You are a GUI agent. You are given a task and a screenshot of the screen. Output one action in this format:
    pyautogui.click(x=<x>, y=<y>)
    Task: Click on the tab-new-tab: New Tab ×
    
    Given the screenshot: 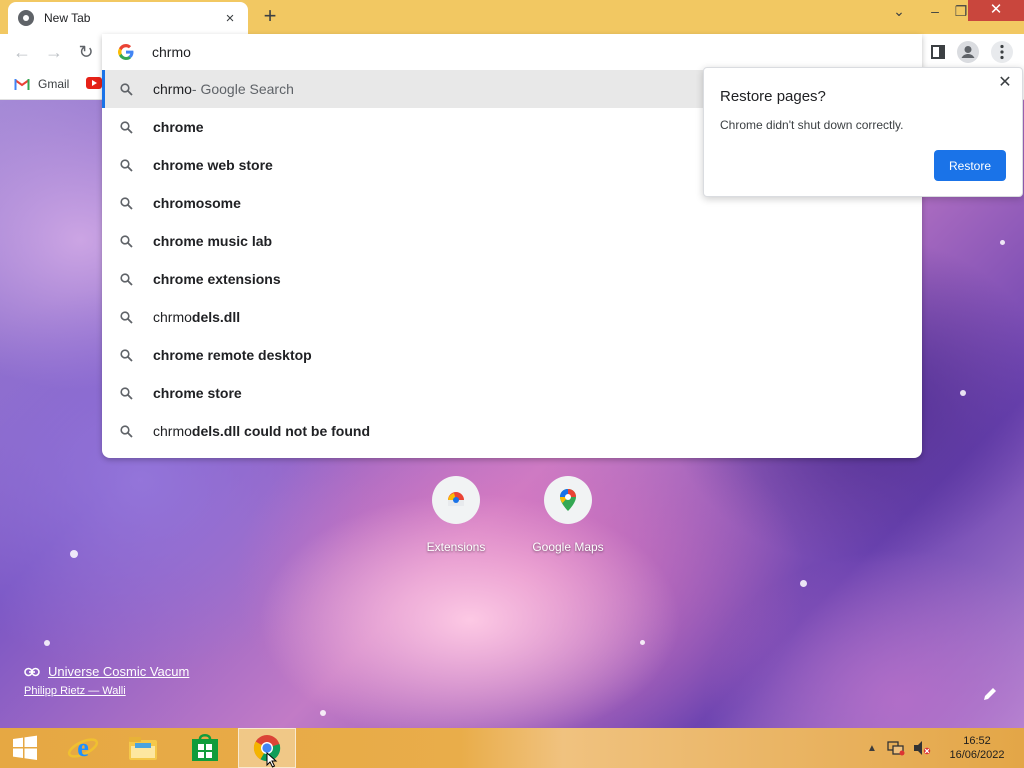 What is the action you would take?
    pyautogui.click(x=128, y=18)
    